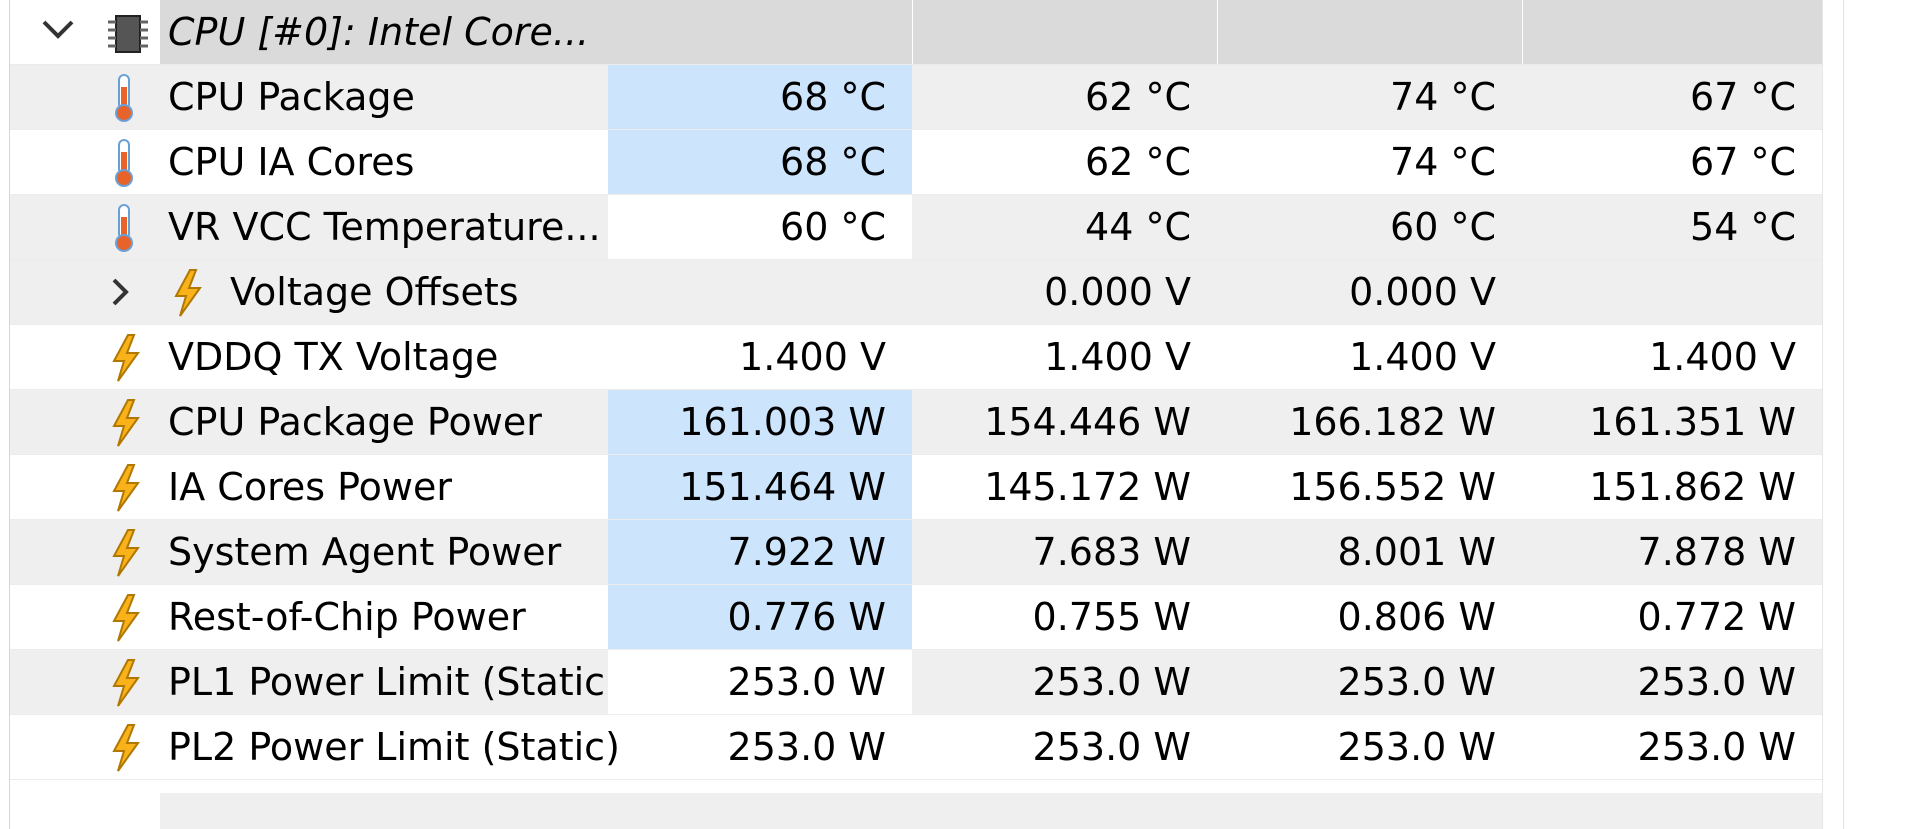 The image size is (1920, 829). Describe the element at coordinates (760, 552) in the screenshot. I see `sensor-value-current: 7.922 W` at that location.